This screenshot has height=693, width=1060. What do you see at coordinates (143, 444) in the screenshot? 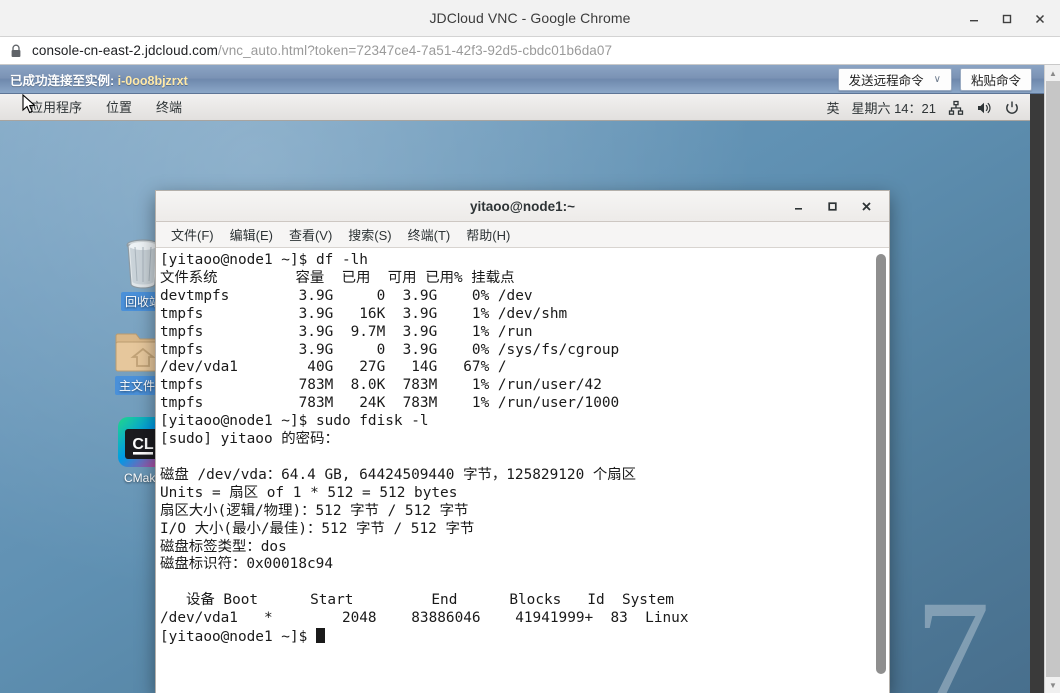
I see `svg-text: CL` at bounding box center [143, 444].